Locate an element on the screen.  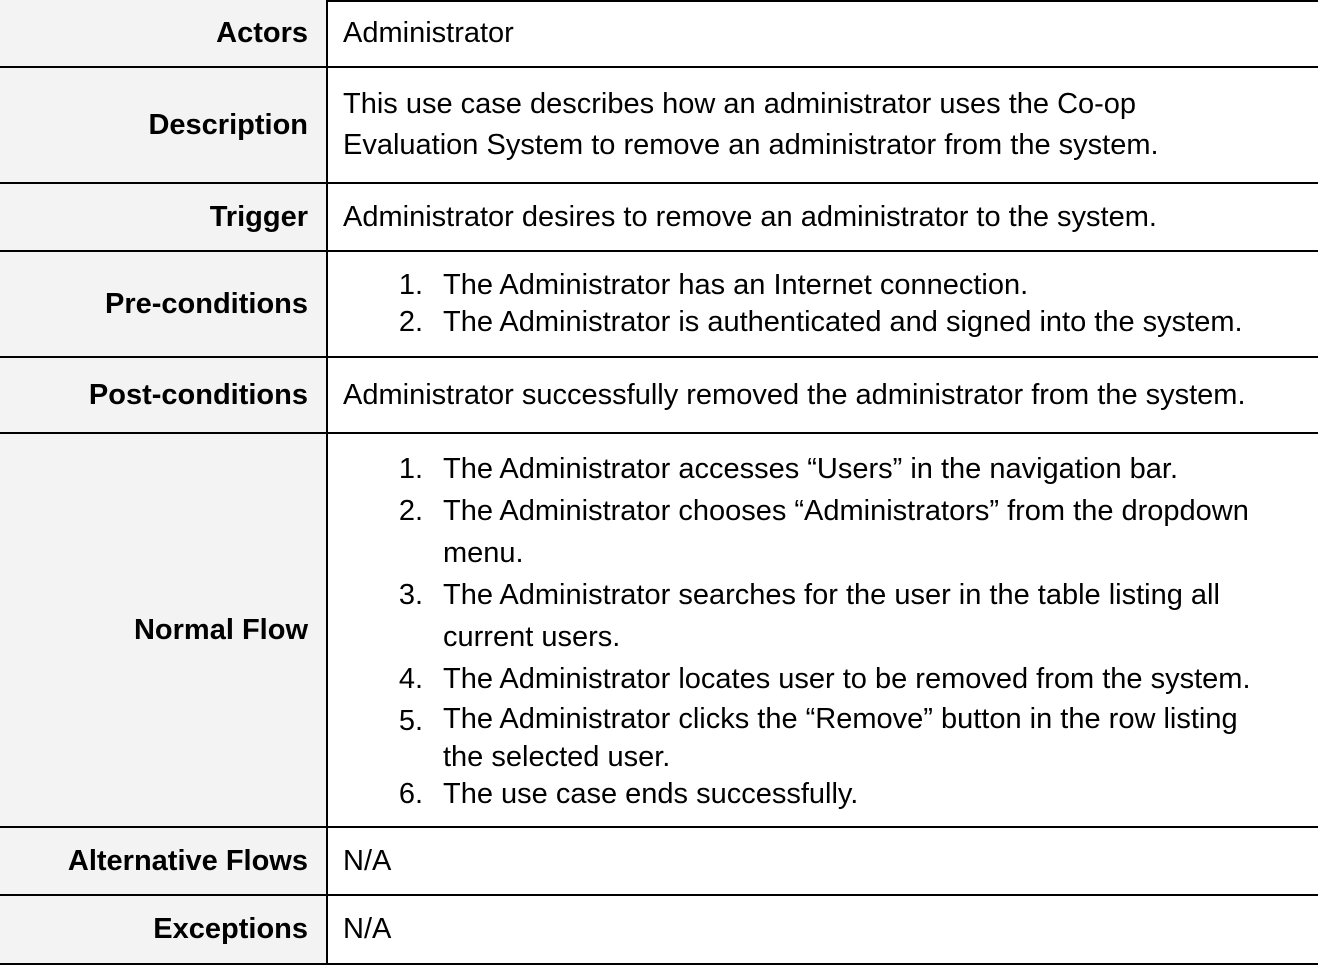
step-line: menu. is located at coordinates (483, 553).